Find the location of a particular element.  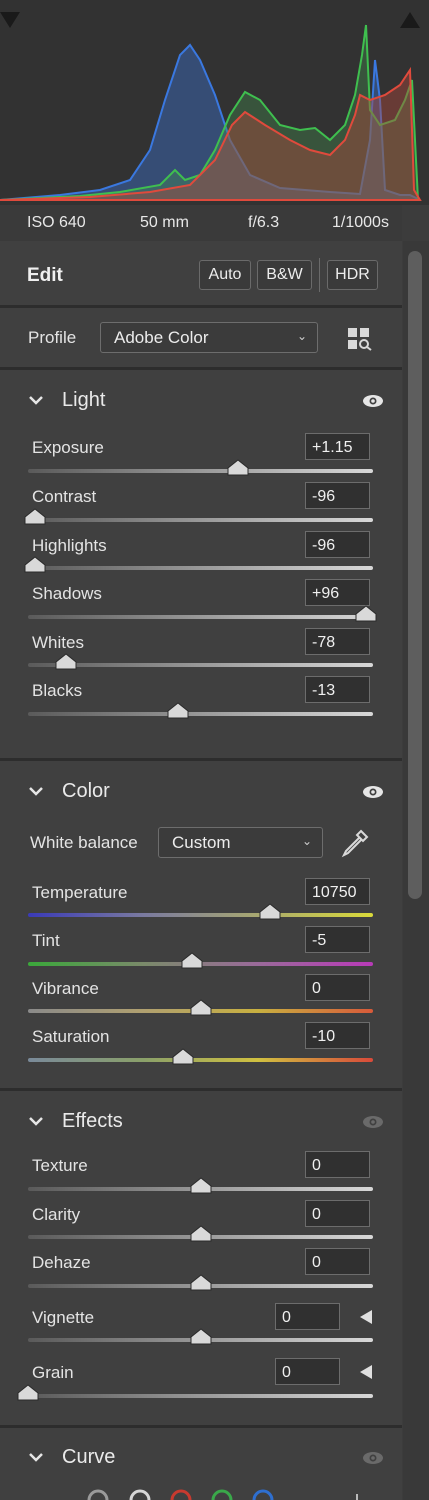

saturation-label: Saturation is located at coordinates (71, 1036).